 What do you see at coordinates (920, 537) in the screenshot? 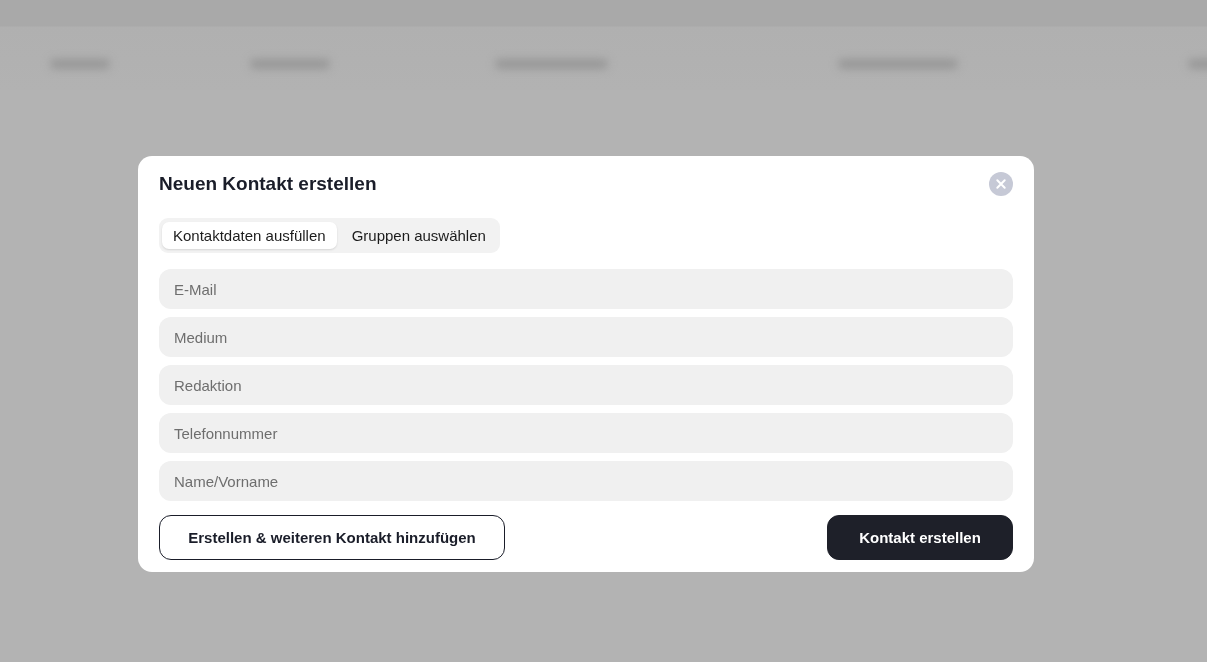
I see `create-button: Kontakt erstellen` at bounding box center [920, 537].